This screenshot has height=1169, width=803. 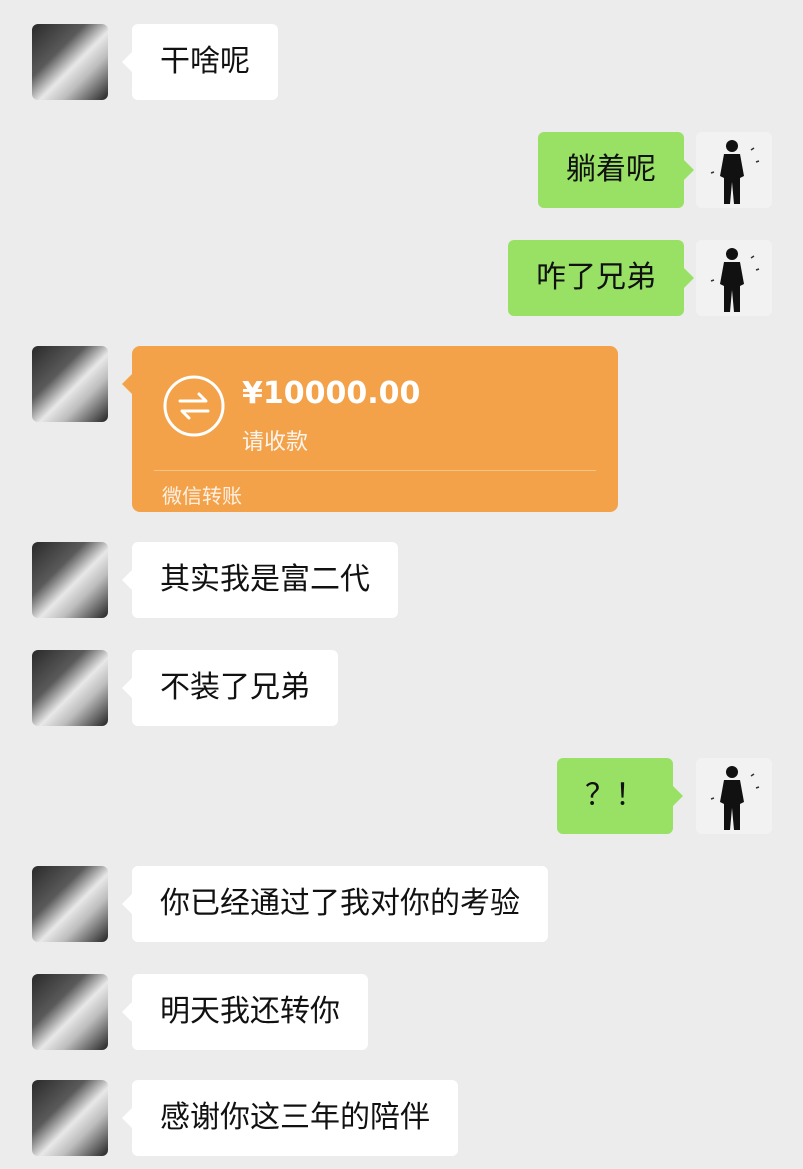 What do you see at coordinates (335, 904) in the screenshot?
I see `message-bubble: 你已经通过了我对你的考验` at bounding box center [335, 904].